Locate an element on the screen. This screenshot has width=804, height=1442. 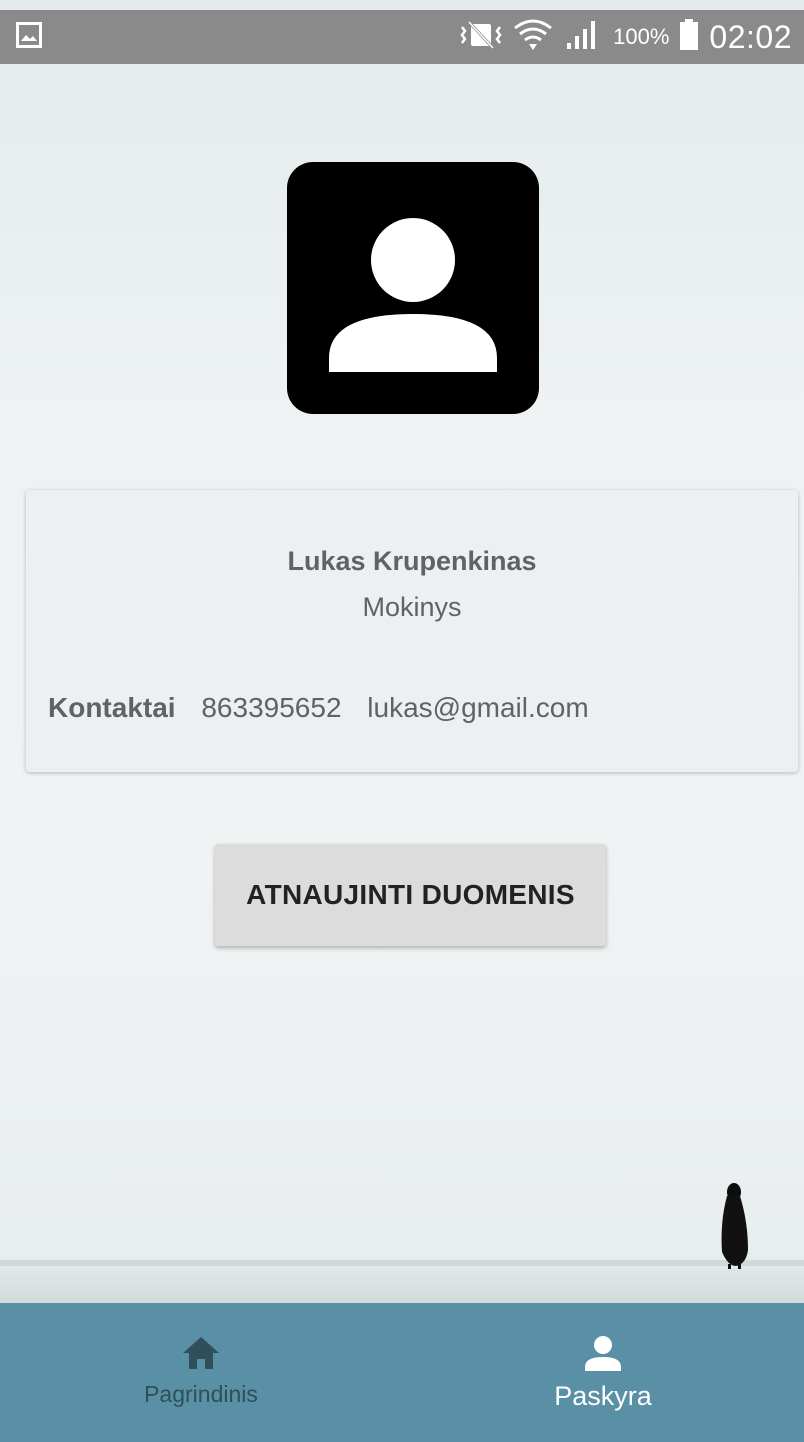
battery-percent: 100% is located at coordinates (641, 36).